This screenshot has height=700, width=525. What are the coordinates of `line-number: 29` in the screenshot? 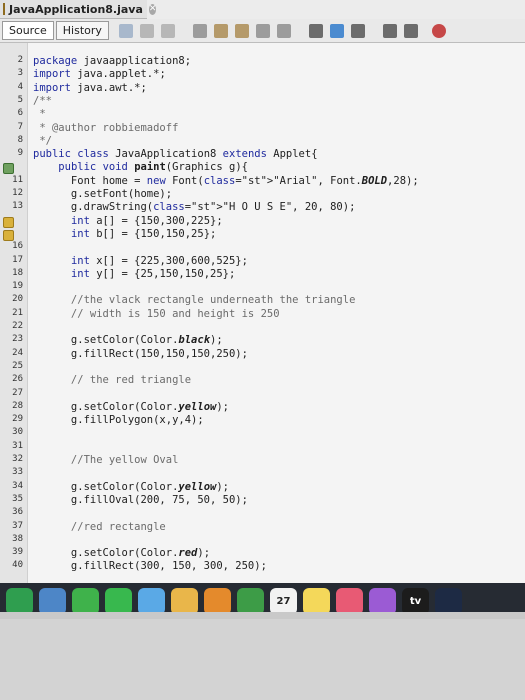 It's located at (17, 419).